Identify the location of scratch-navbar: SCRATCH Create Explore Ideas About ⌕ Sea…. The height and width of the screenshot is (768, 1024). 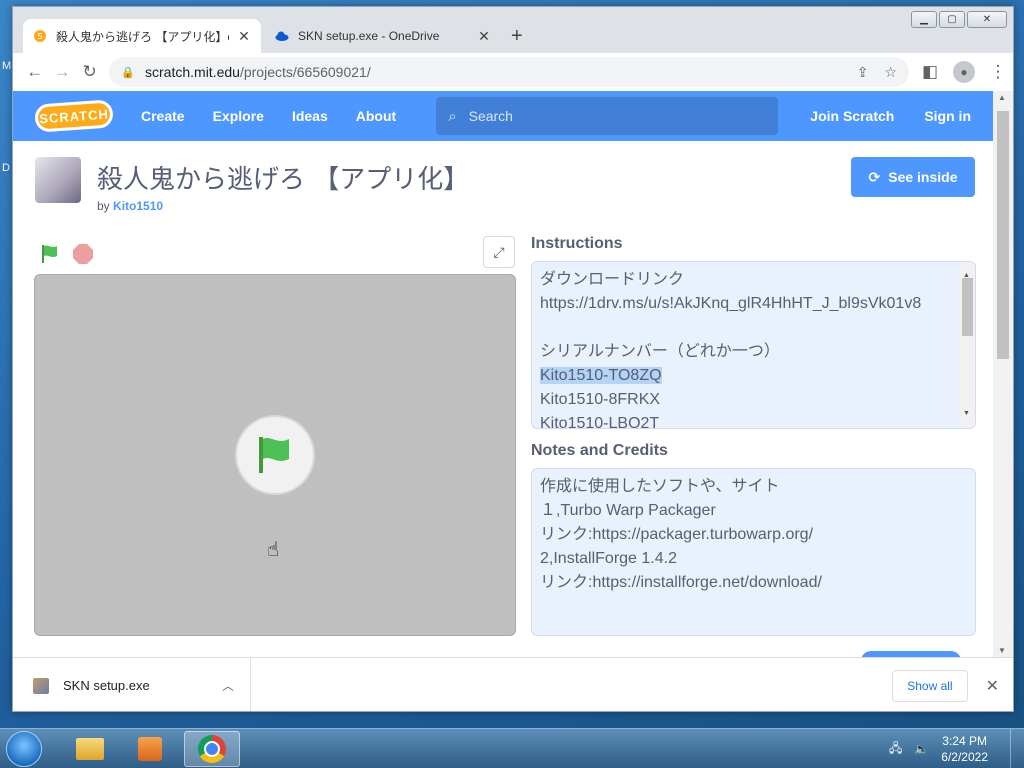
(504, 116).